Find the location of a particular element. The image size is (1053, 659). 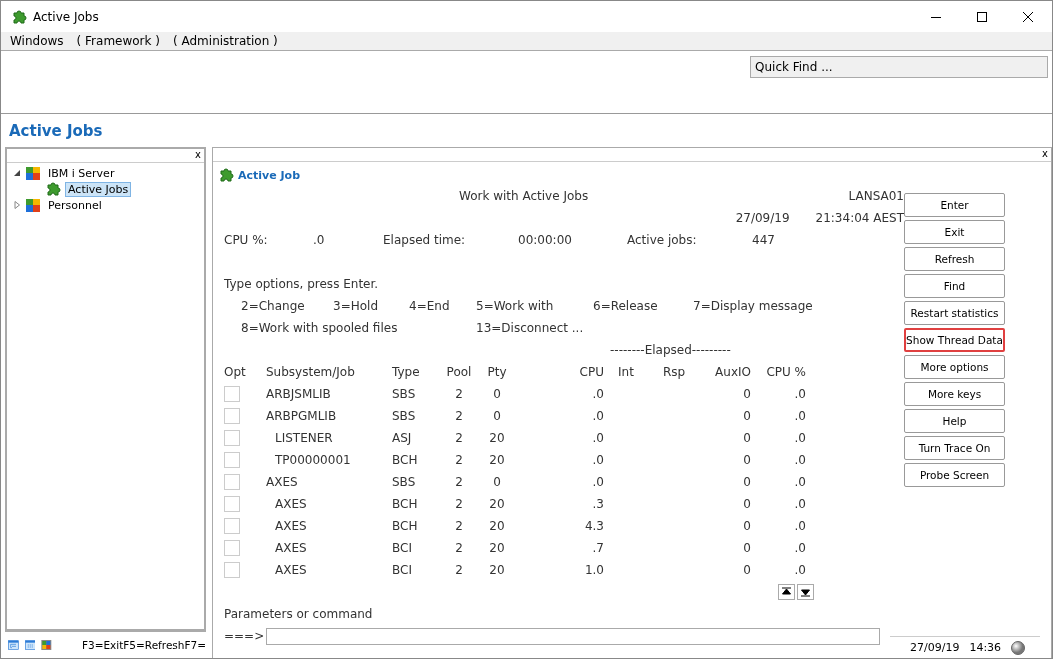

column-header: Int is located at coordinates (626, 372).